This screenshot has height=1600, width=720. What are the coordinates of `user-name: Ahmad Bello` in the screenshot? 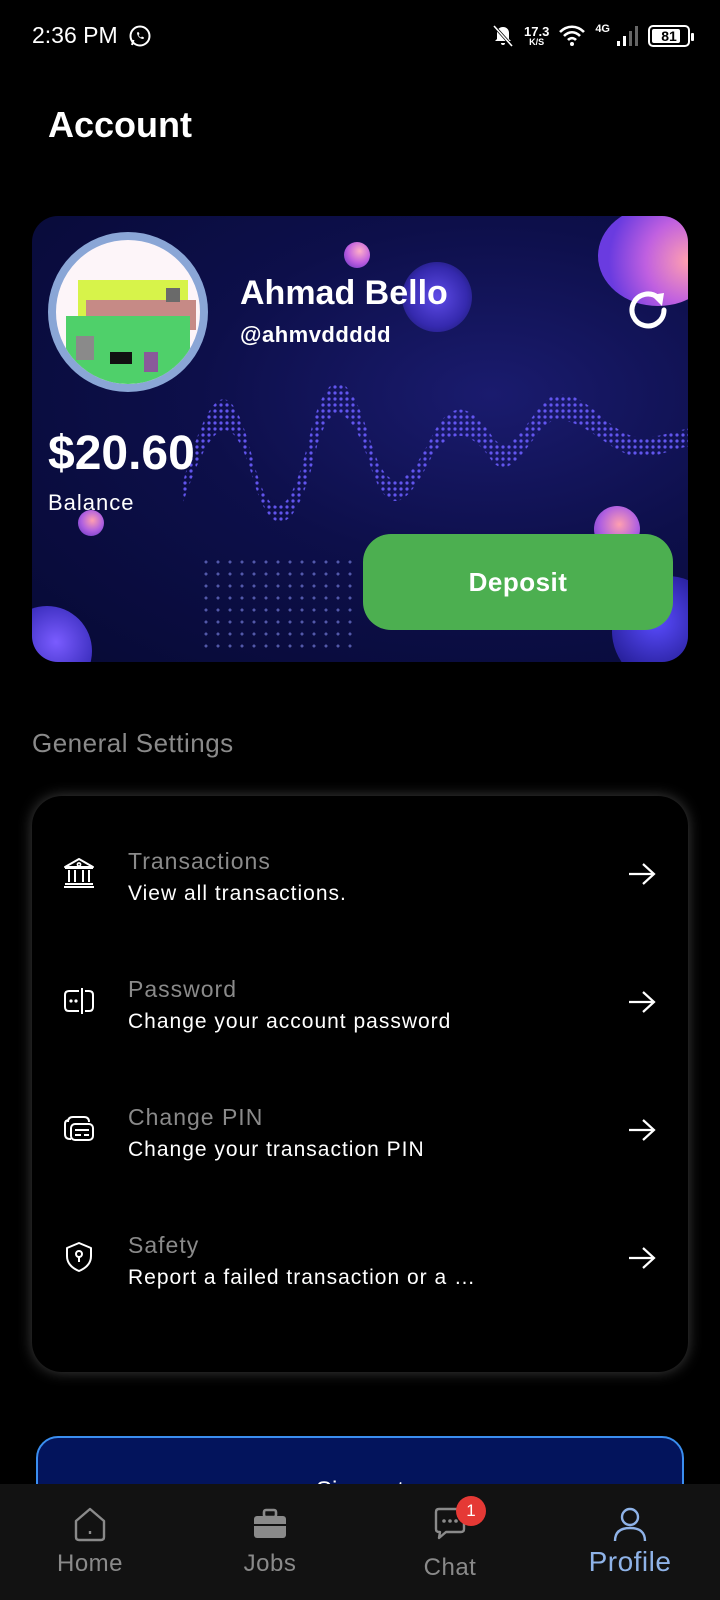 It's located at (344, 293).